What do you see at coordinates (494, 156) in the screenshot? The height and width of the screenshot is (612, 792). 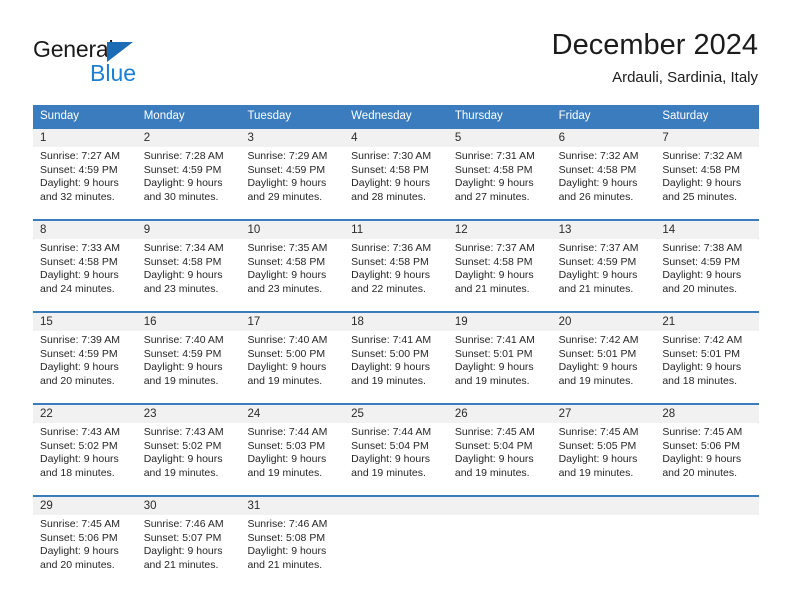 I see `day-detail-line: Sunrise: 7:31 AM` at bounding box center [494, 156].